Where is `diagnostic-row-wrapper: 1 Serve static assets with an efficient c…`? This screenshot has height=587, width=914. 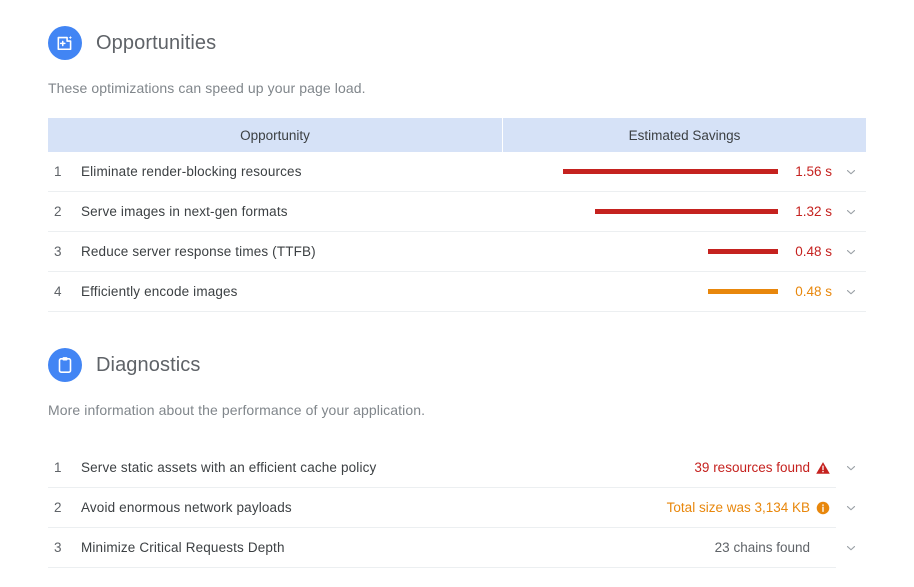 diagnostic-row-wrapper: 1 Serve static assets with an efficient c… is located at coordinates (457, 468).